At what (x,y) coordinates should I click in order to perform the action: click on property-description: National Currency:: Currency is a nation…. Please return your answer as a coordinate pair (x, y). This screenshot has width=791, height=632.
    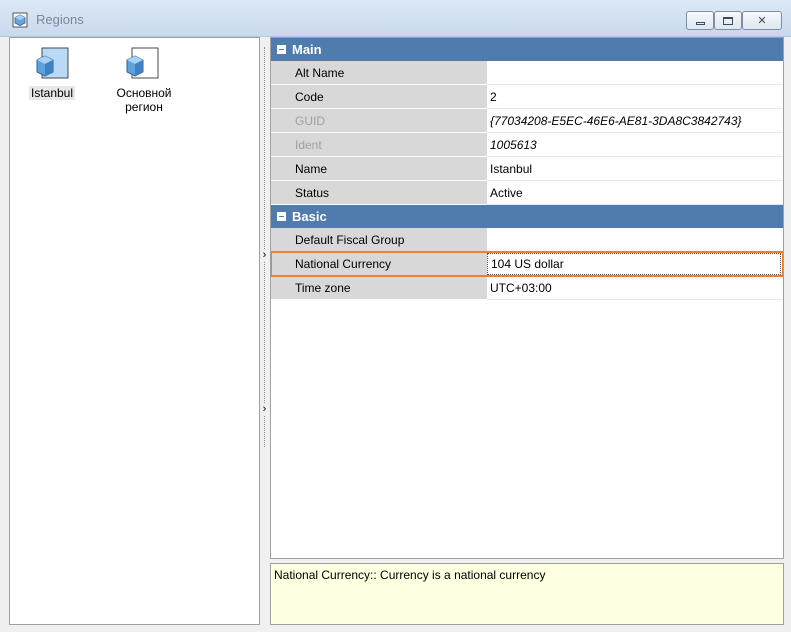
    Looking at the image, I should click on (527, 594).